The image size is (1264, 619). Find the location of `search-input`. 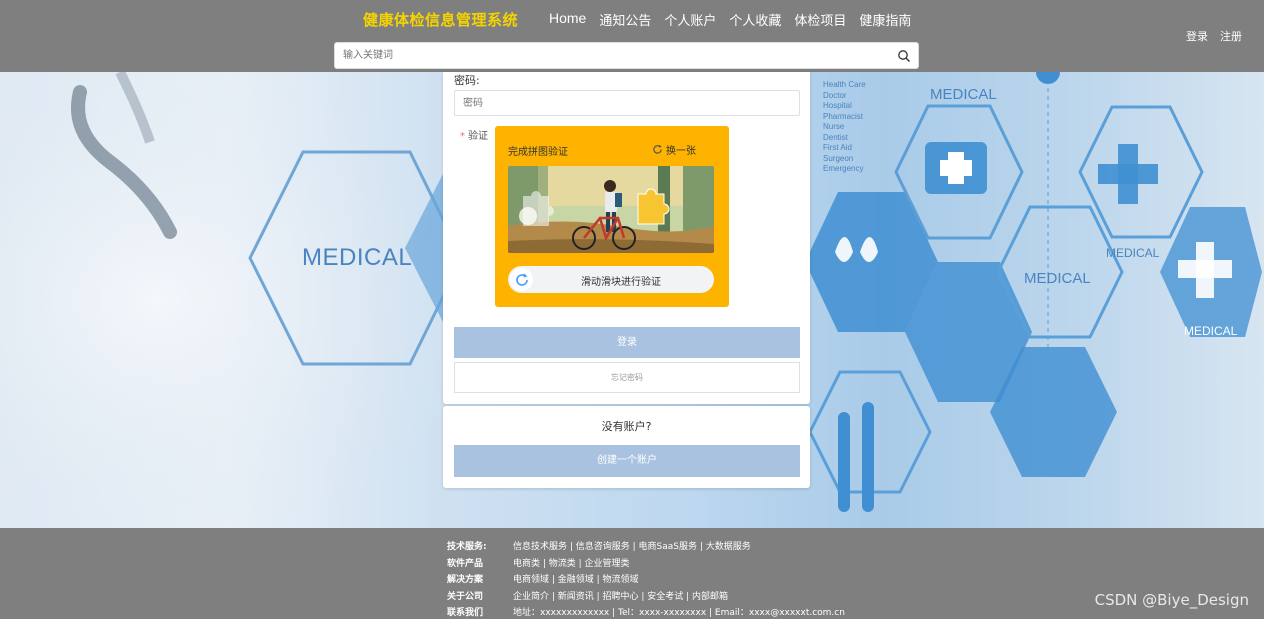

search-input is located at coordinates (605, 55).